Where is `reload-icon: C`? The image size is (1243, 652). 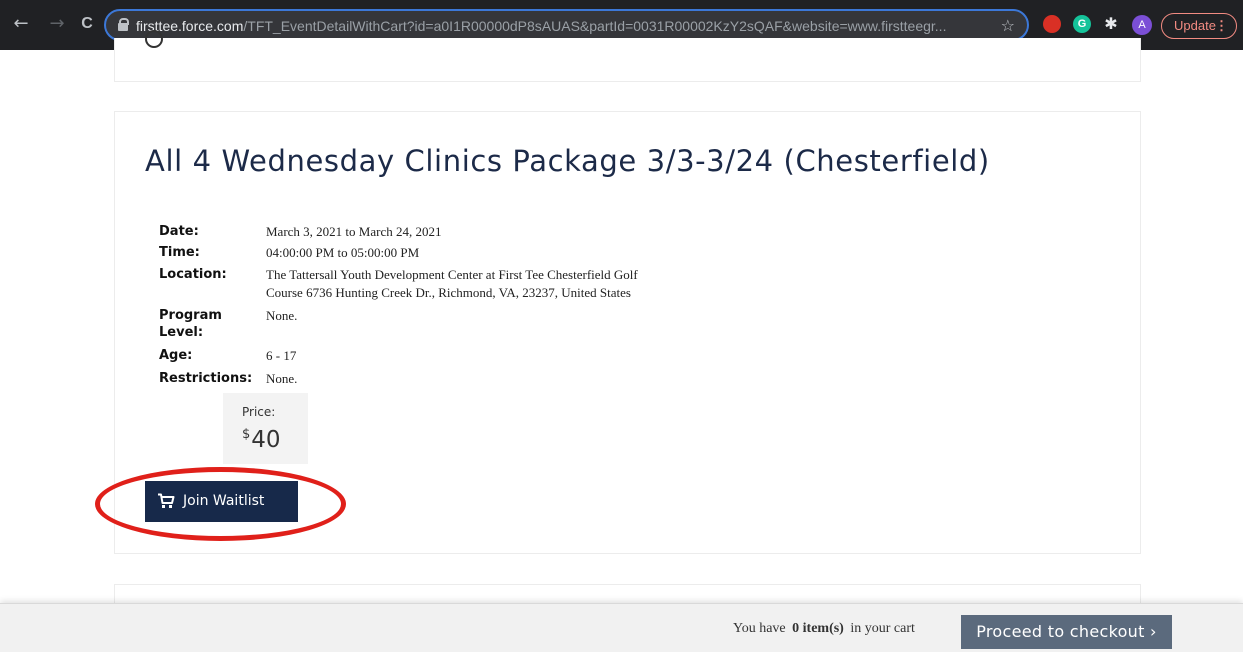
reload-icon: C is located at coordinates (87, 24).